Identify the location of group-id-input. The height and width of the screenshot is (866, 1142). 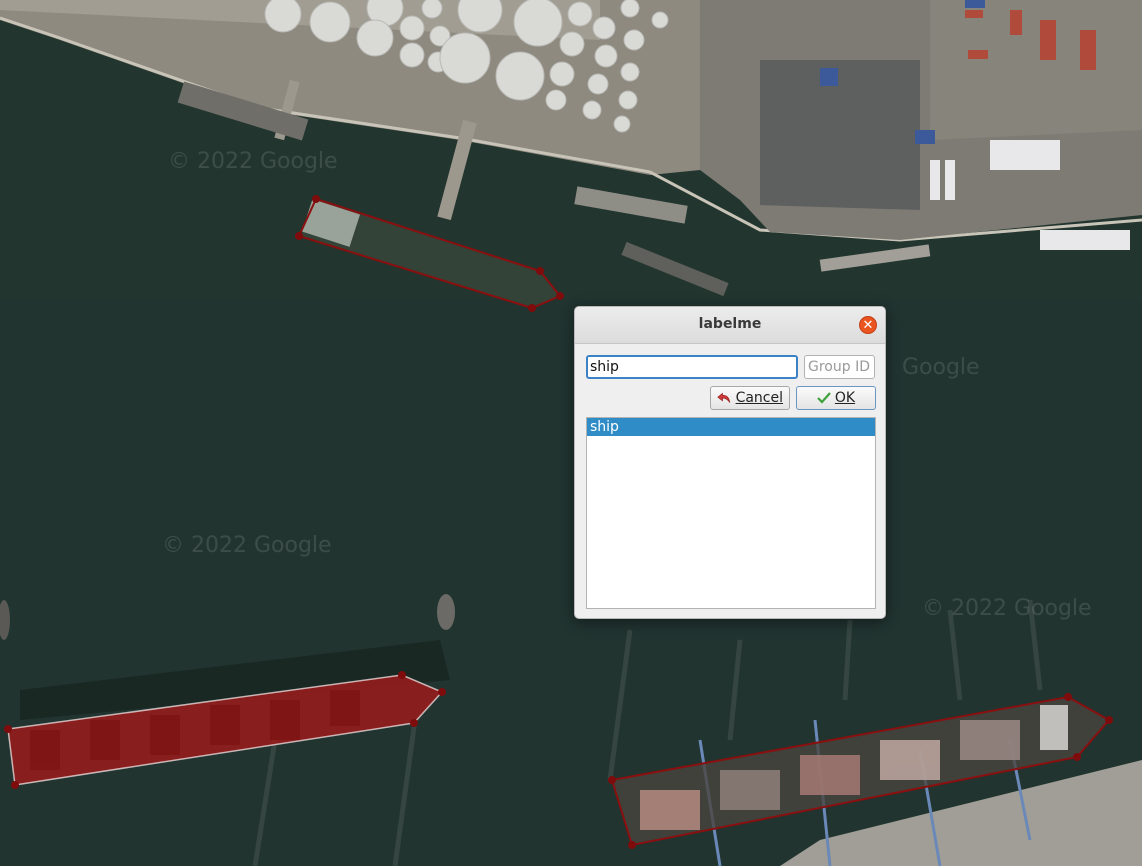
(839, 367).